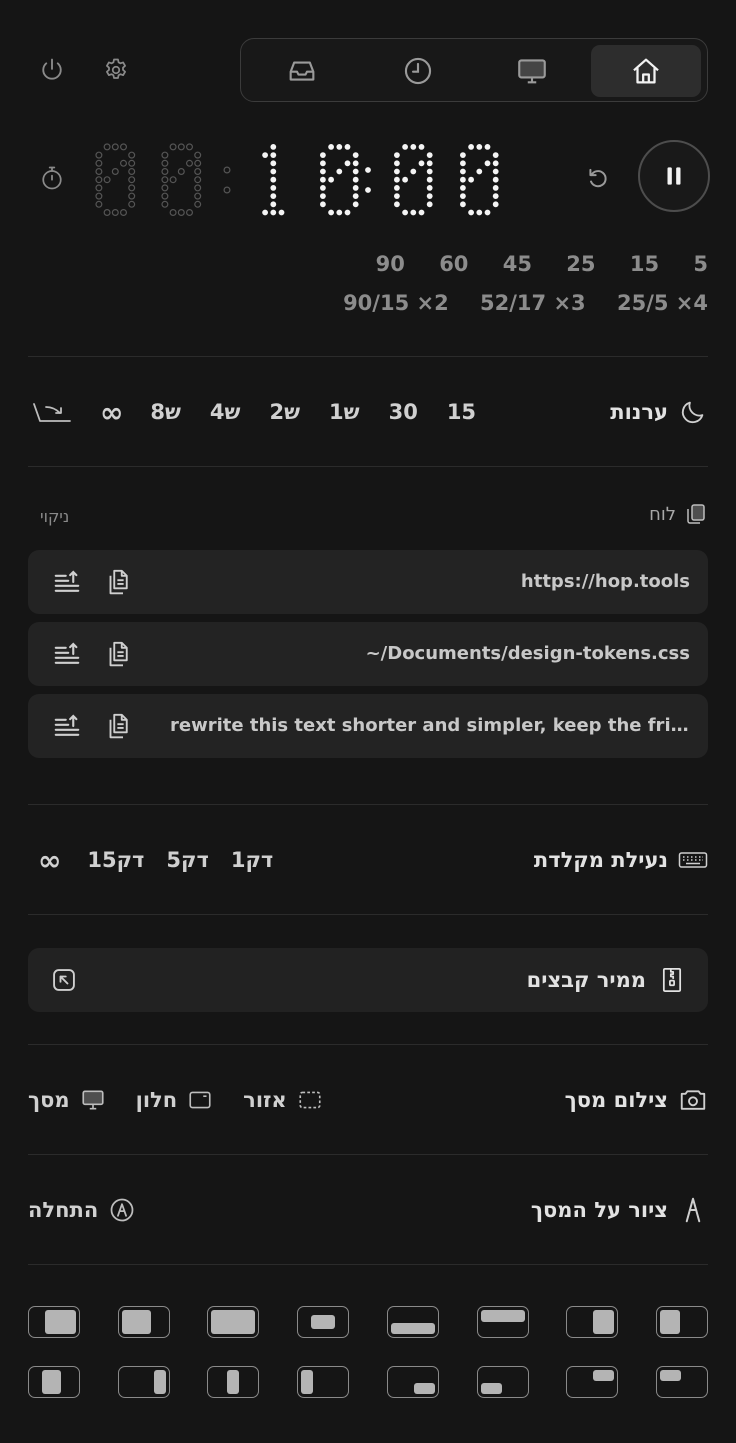 The image size is (736, 1443). I want to click on timer-colon-dot, so click(368, 190).